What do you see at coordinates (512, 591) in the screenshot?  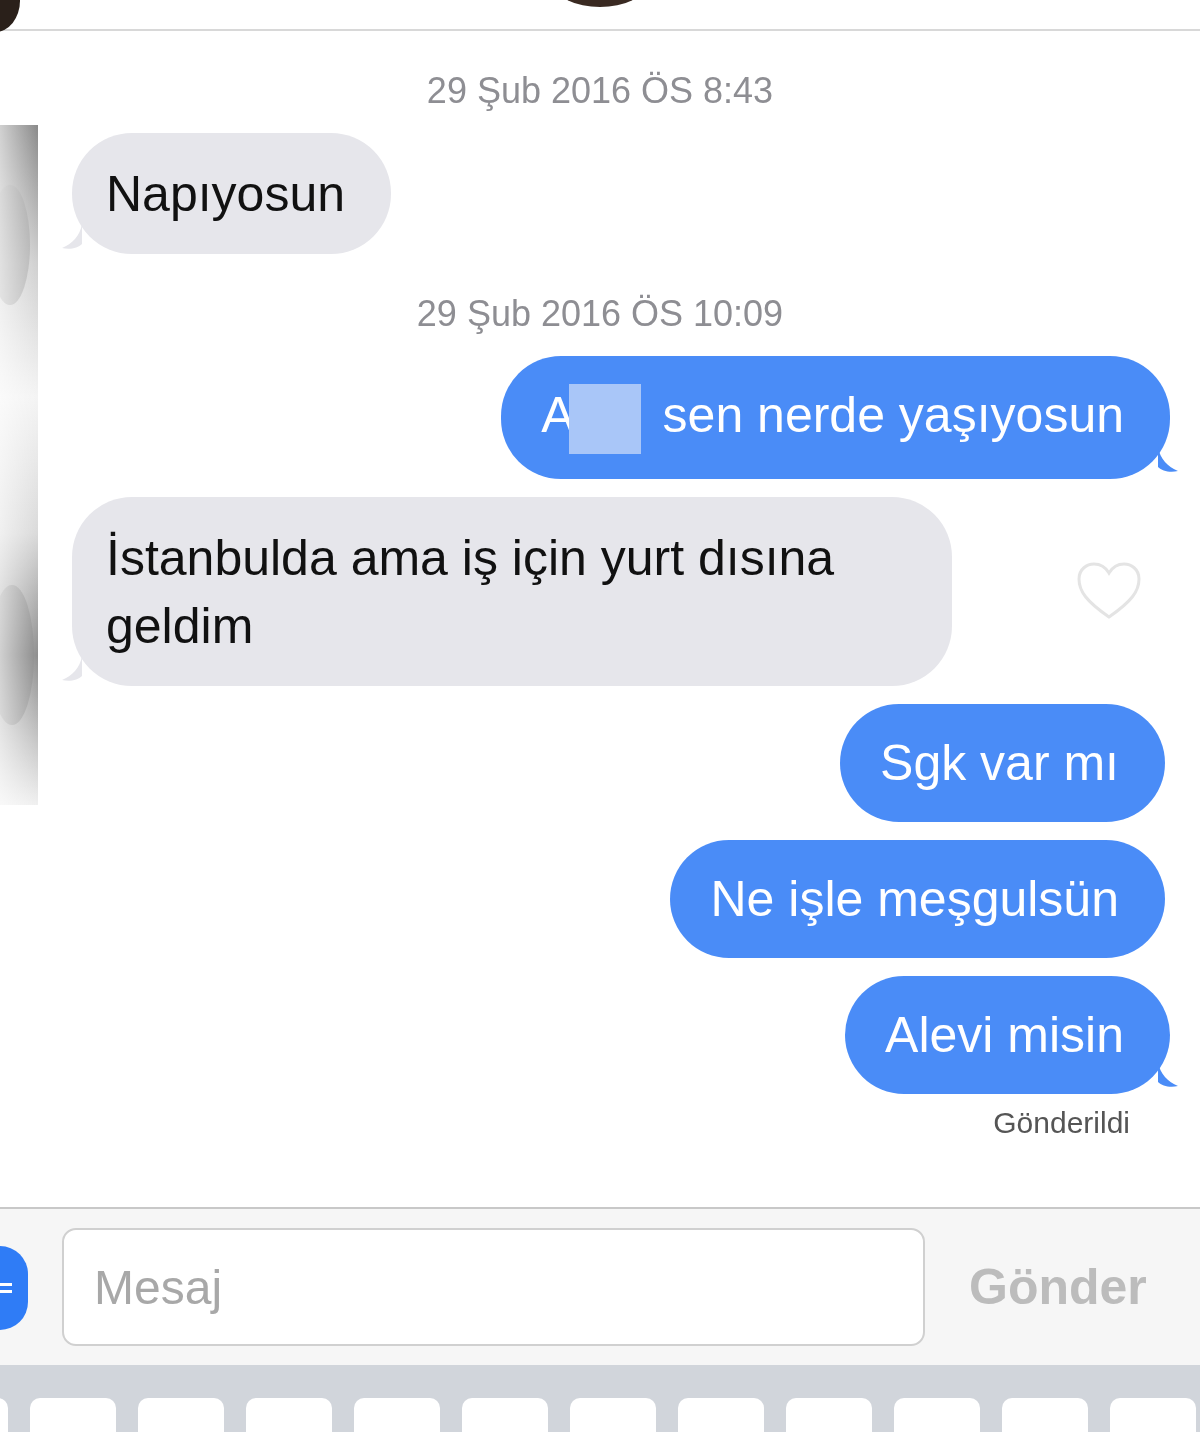 I see `received-message: İstanbulda ama iş için yurt dısına geldim` at bounding box center [512, 591].